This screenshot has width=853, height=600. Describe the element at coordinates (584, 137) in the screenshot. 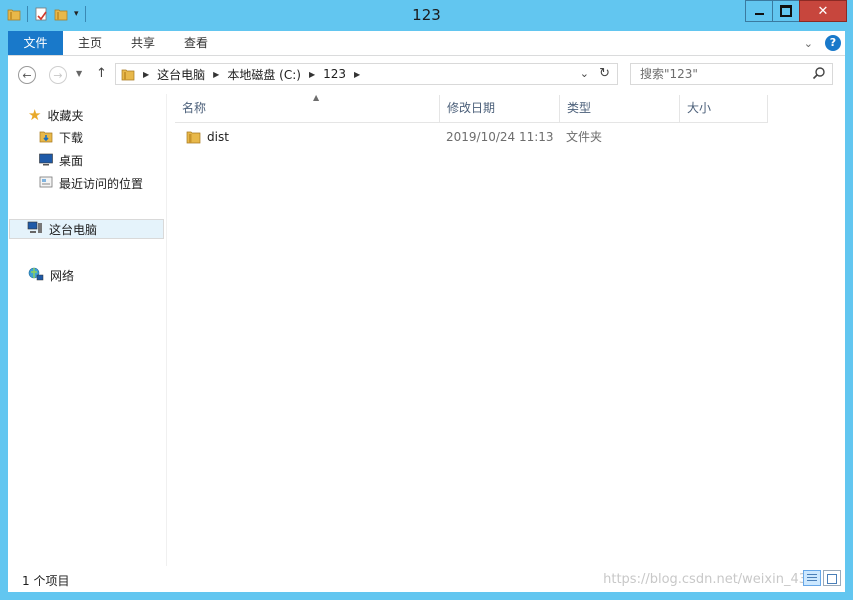

I see `file-type: 文件夹` at that location.